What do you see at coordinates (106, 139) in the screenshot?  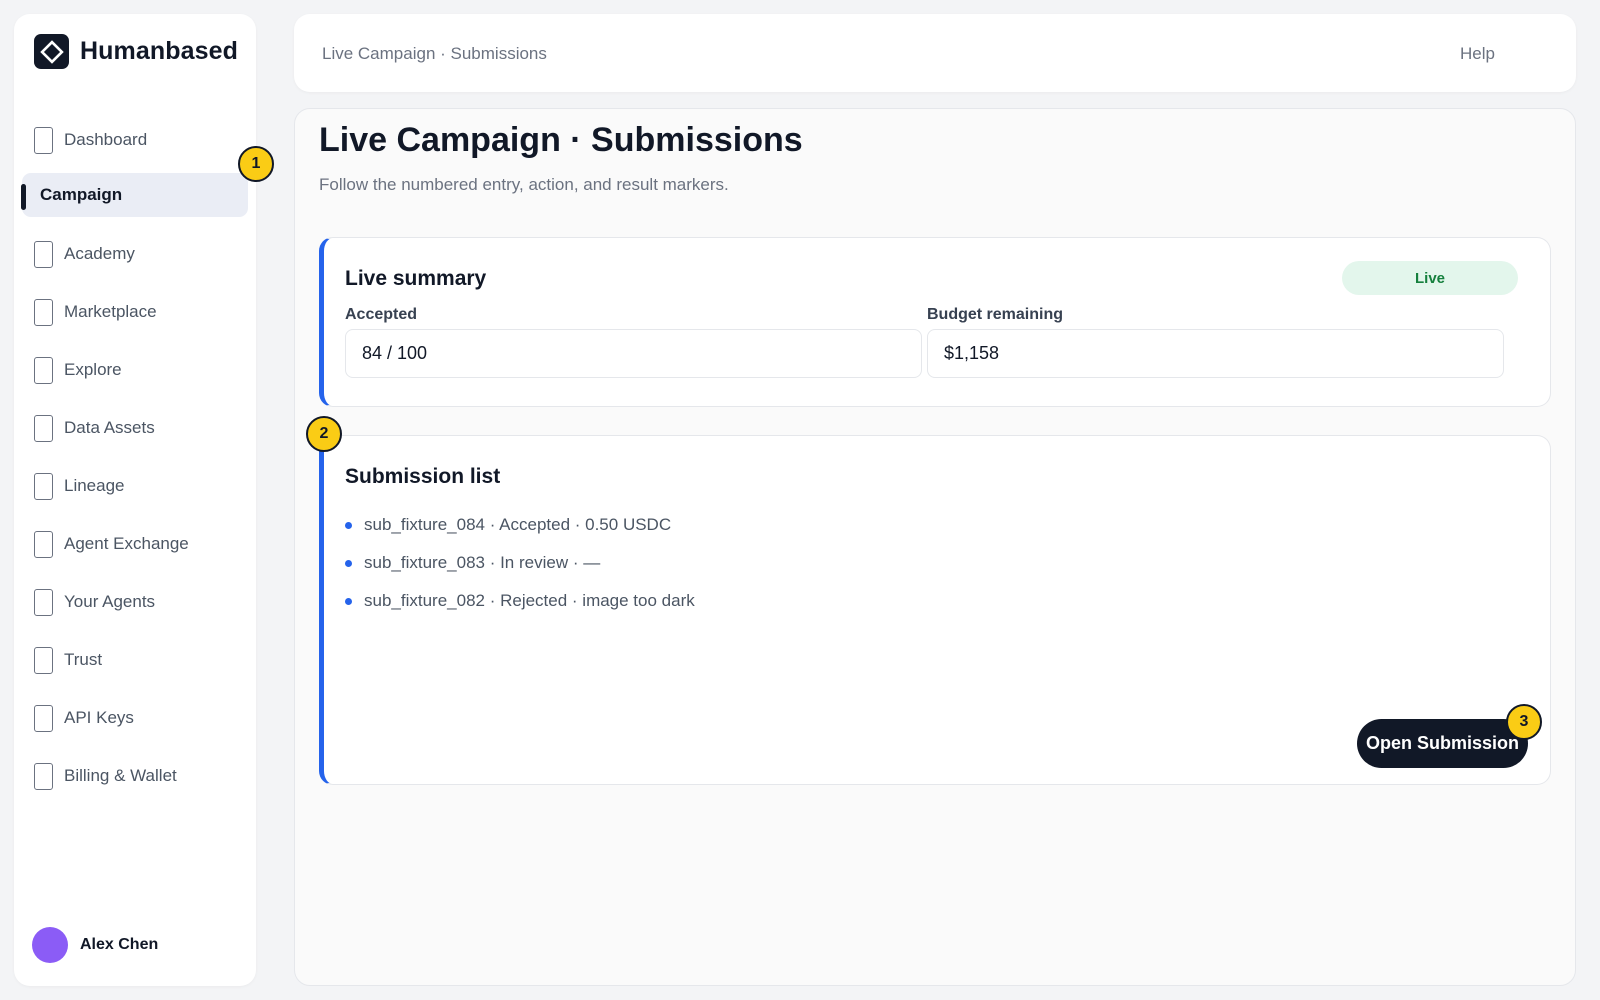 I see `sidebar-item-label: Dashboard` at bounding box center [106, 139].